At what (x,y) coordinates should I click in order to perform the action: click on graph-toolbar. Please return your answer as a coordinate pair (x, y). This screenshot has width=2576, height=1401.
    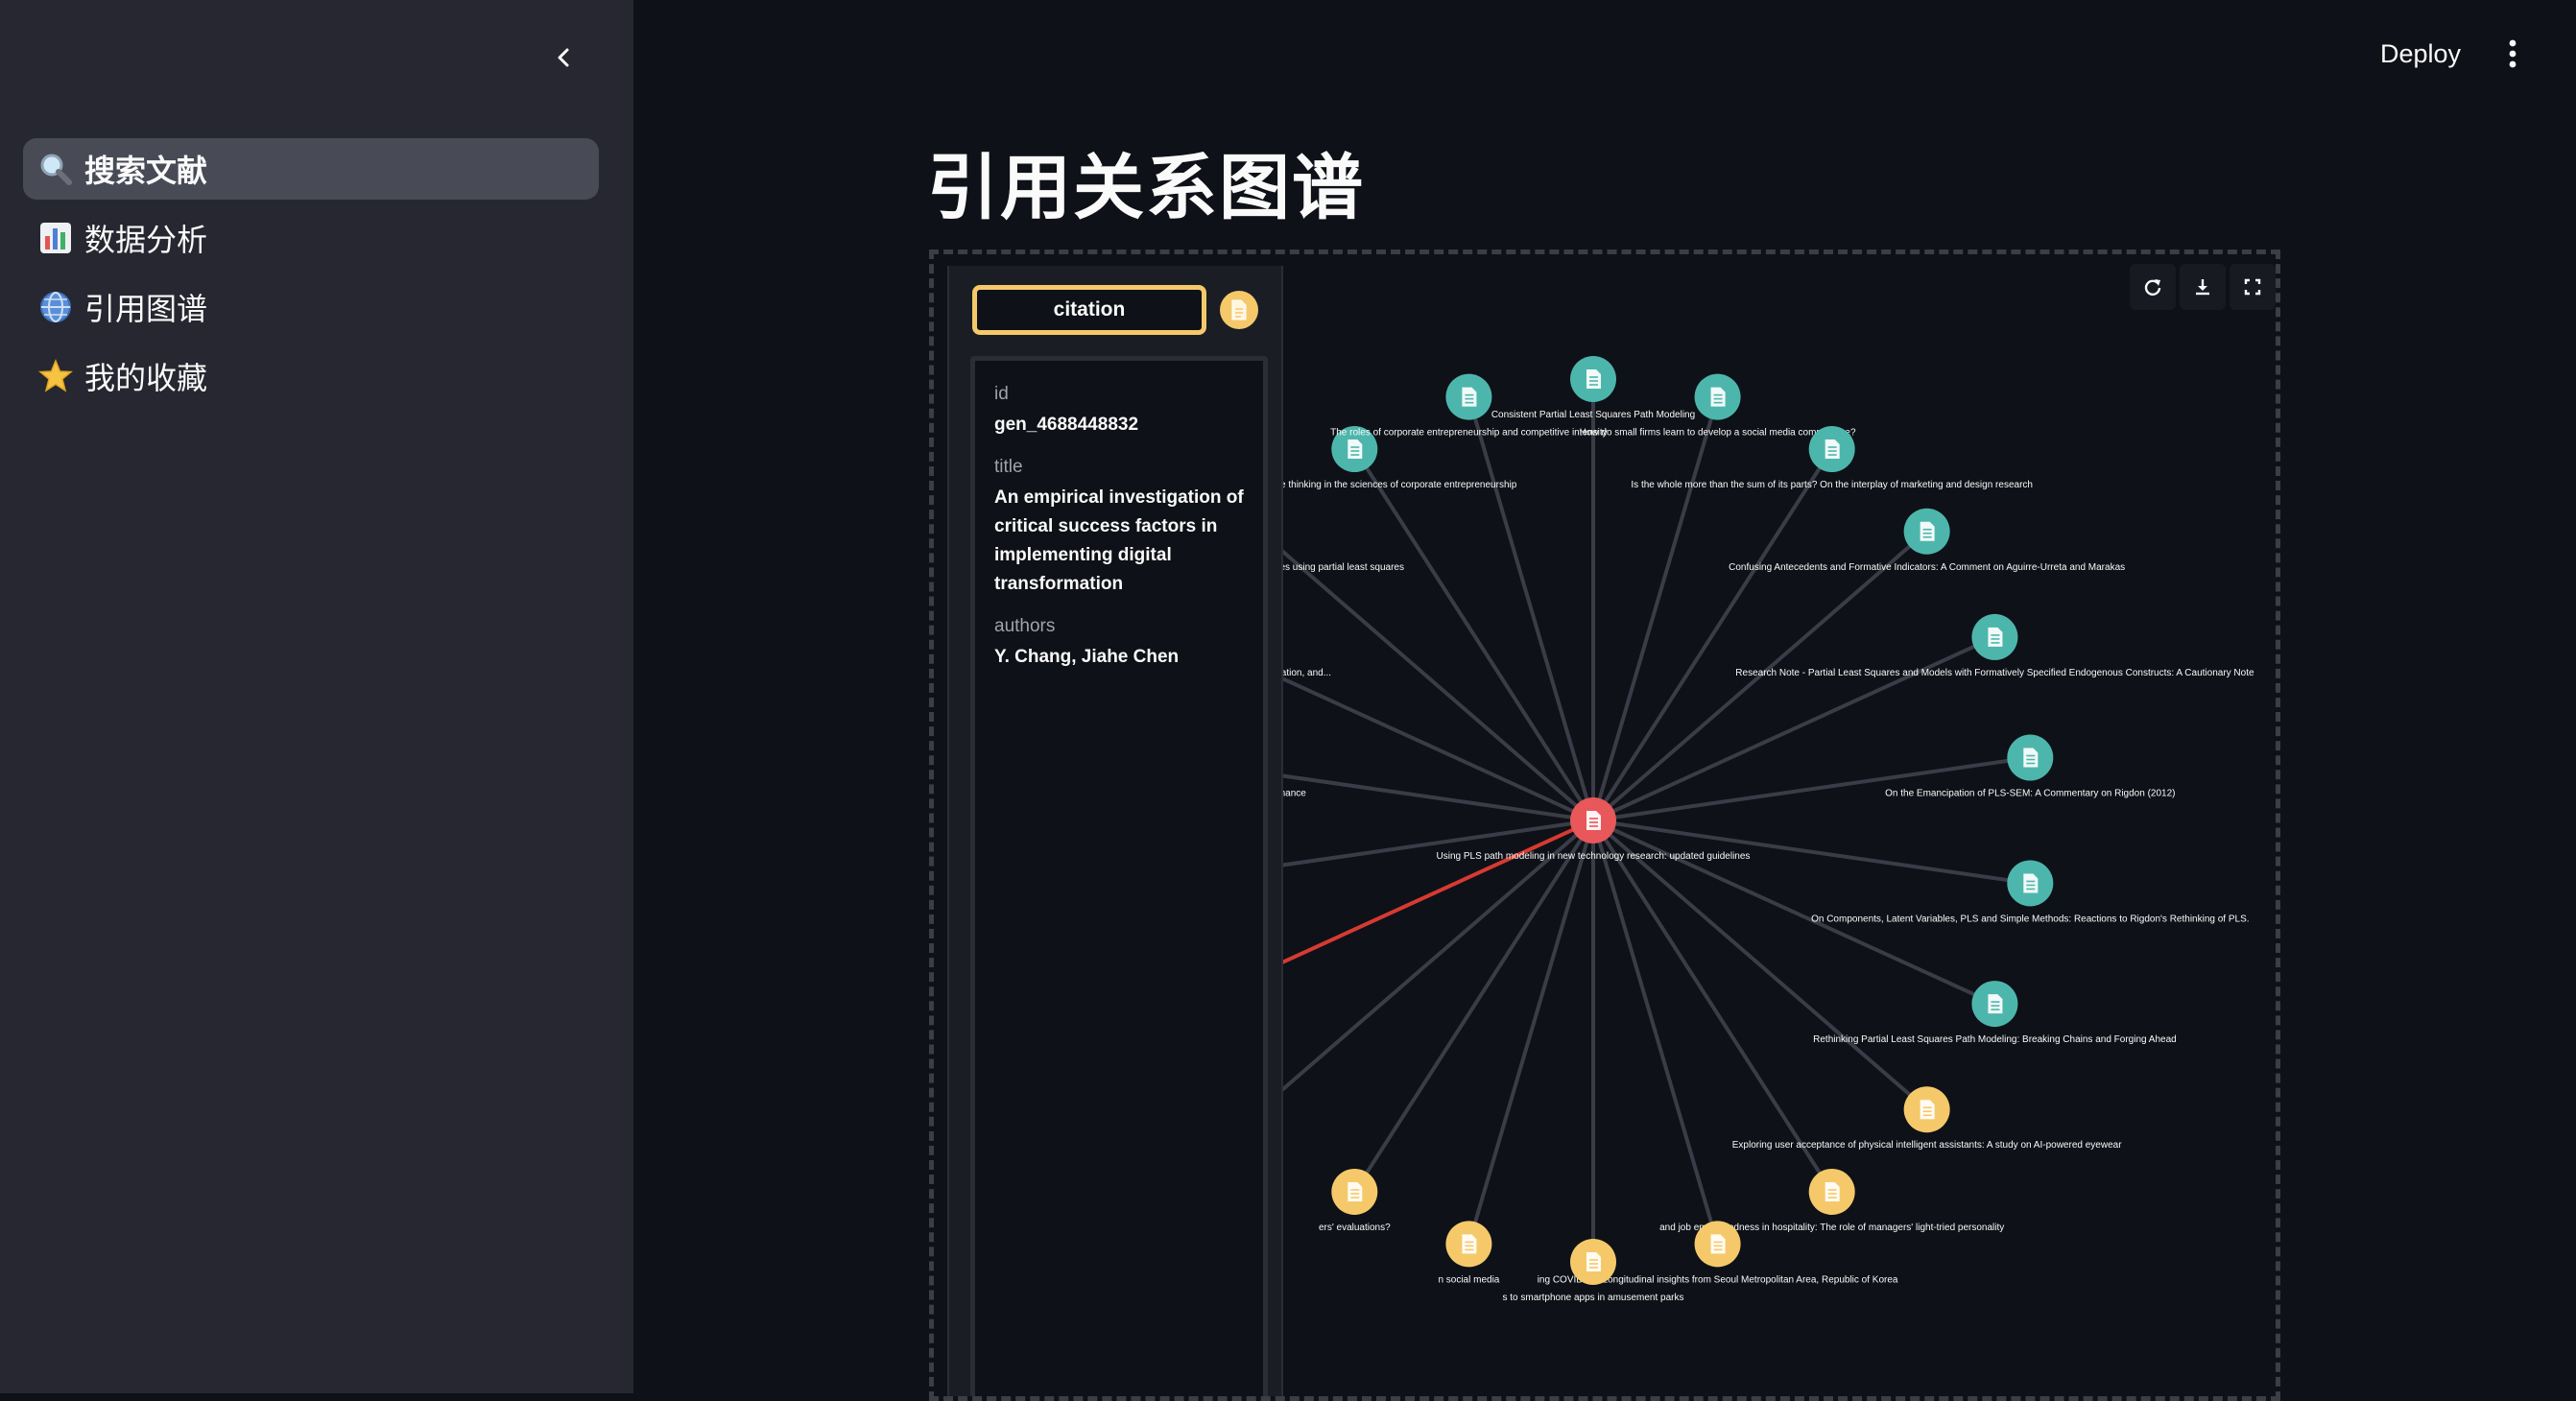
    Looking at the image, I should click on (2203, 287).